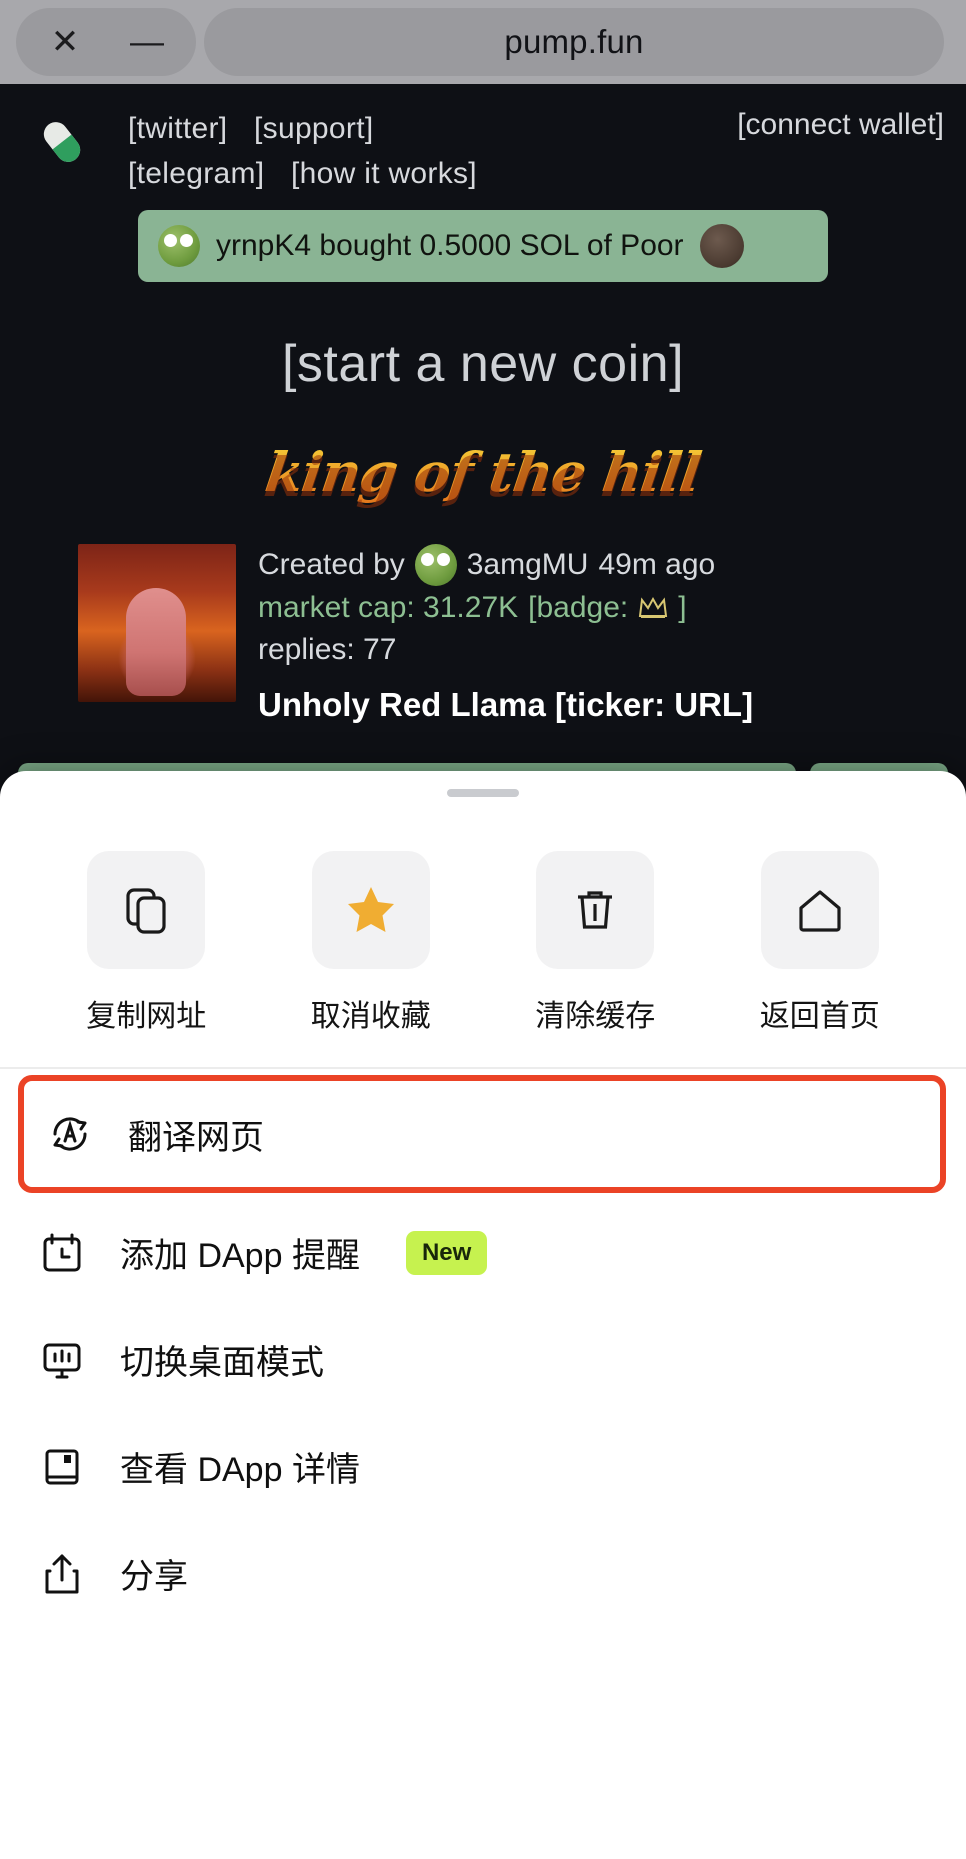 The height and width of the screenshot is (1859, 966). Describe the element at coordinates (483, 793) in the screenshot. I see `drag-handle` at that location.